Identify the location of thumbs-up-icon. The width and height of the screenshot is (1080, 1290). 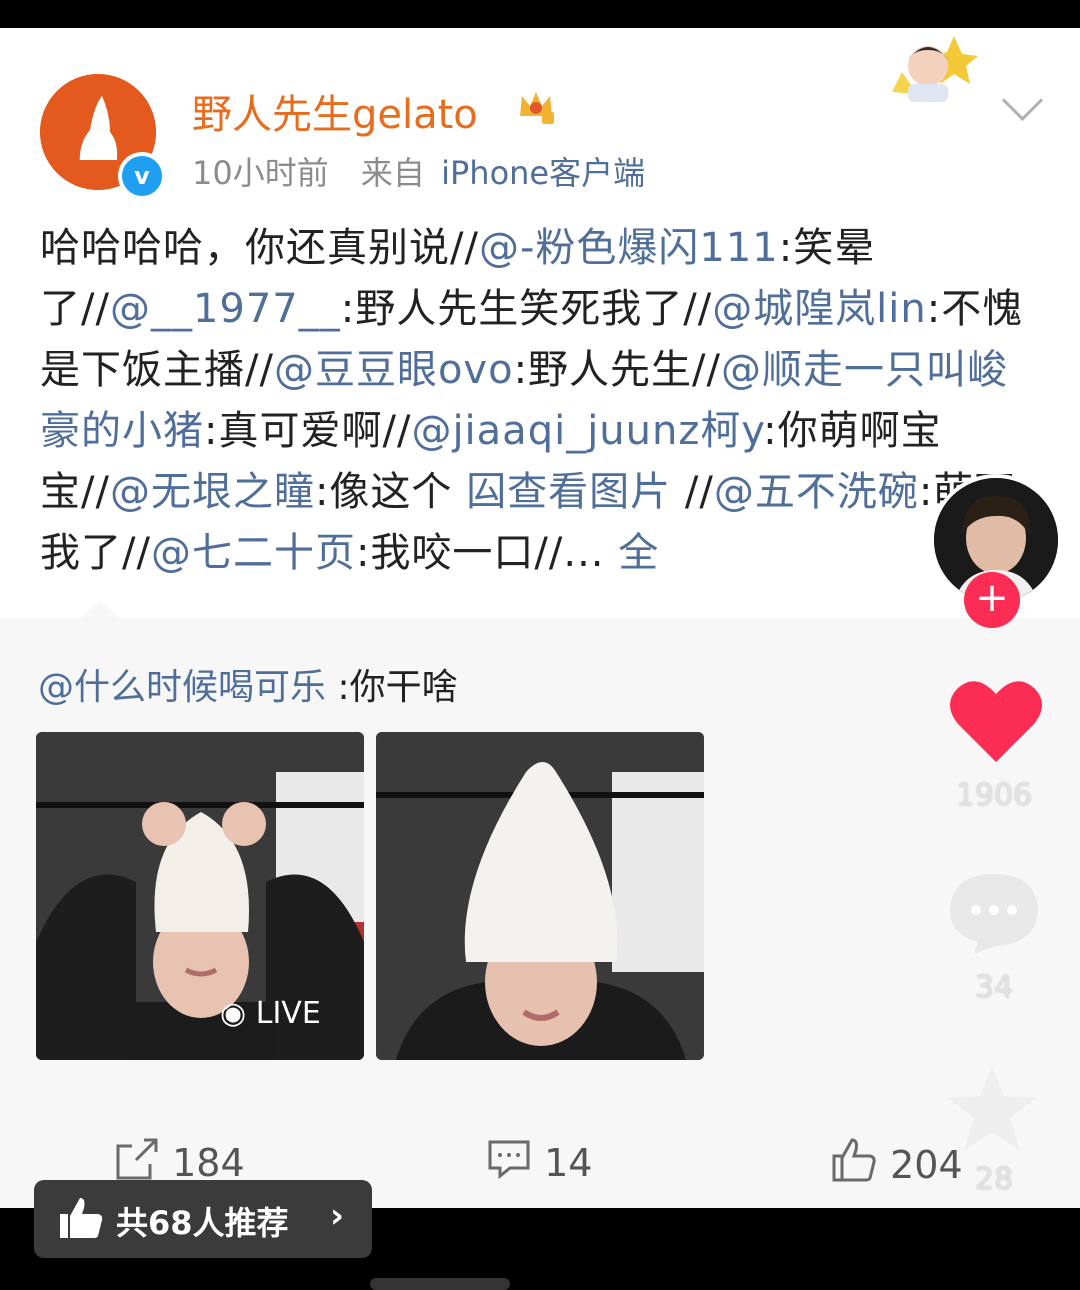
(854, 1160).